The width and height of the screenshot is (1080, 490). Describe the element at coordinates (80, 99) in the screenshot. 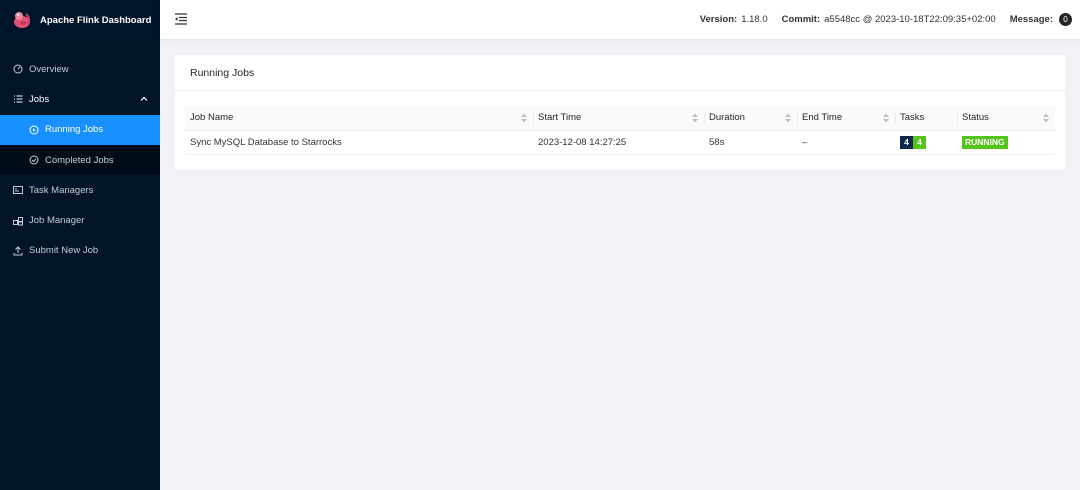

I see `sidebar-item-jobs: Jobs` at that location.